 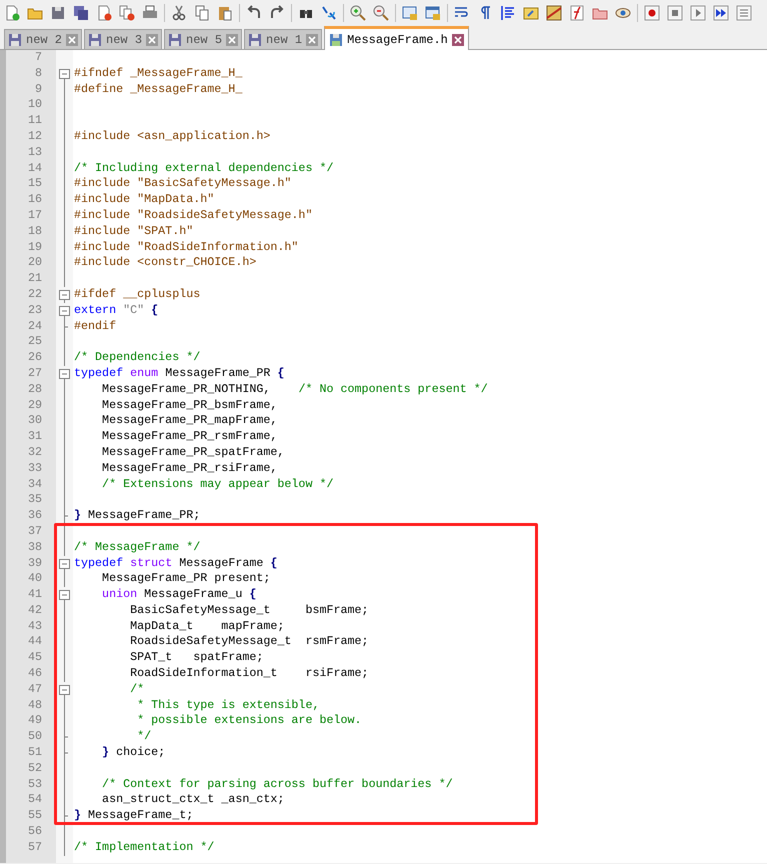 What do you see at coordinates (137, 294) in the screenshot?
I see `code-line: #ifdef __cplusplus` at bounding box center [137, 294].